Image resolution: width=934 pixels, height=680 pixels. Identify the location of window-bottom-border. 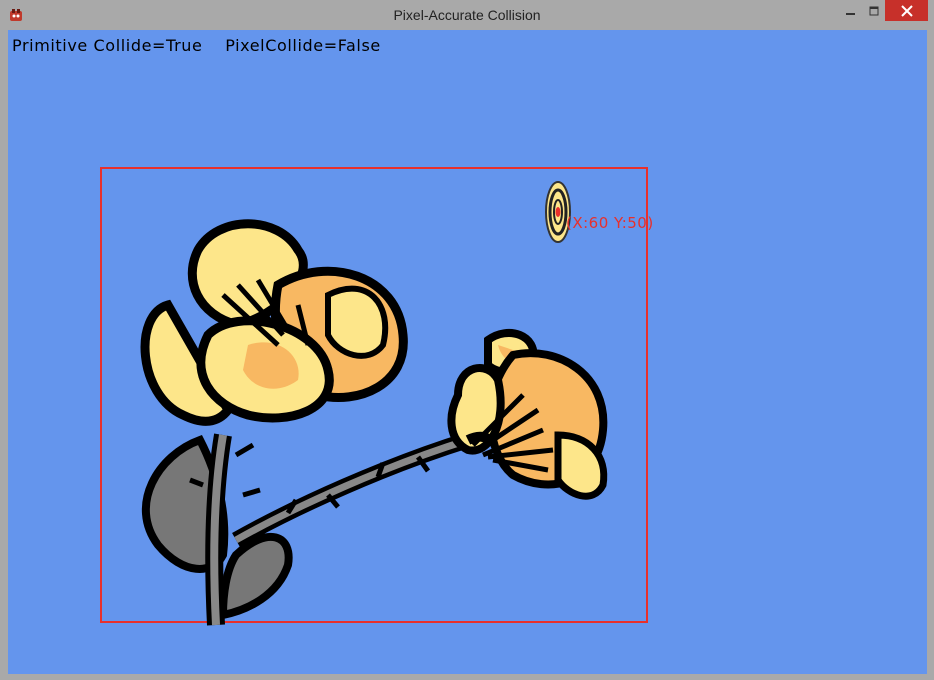
(467, 677).